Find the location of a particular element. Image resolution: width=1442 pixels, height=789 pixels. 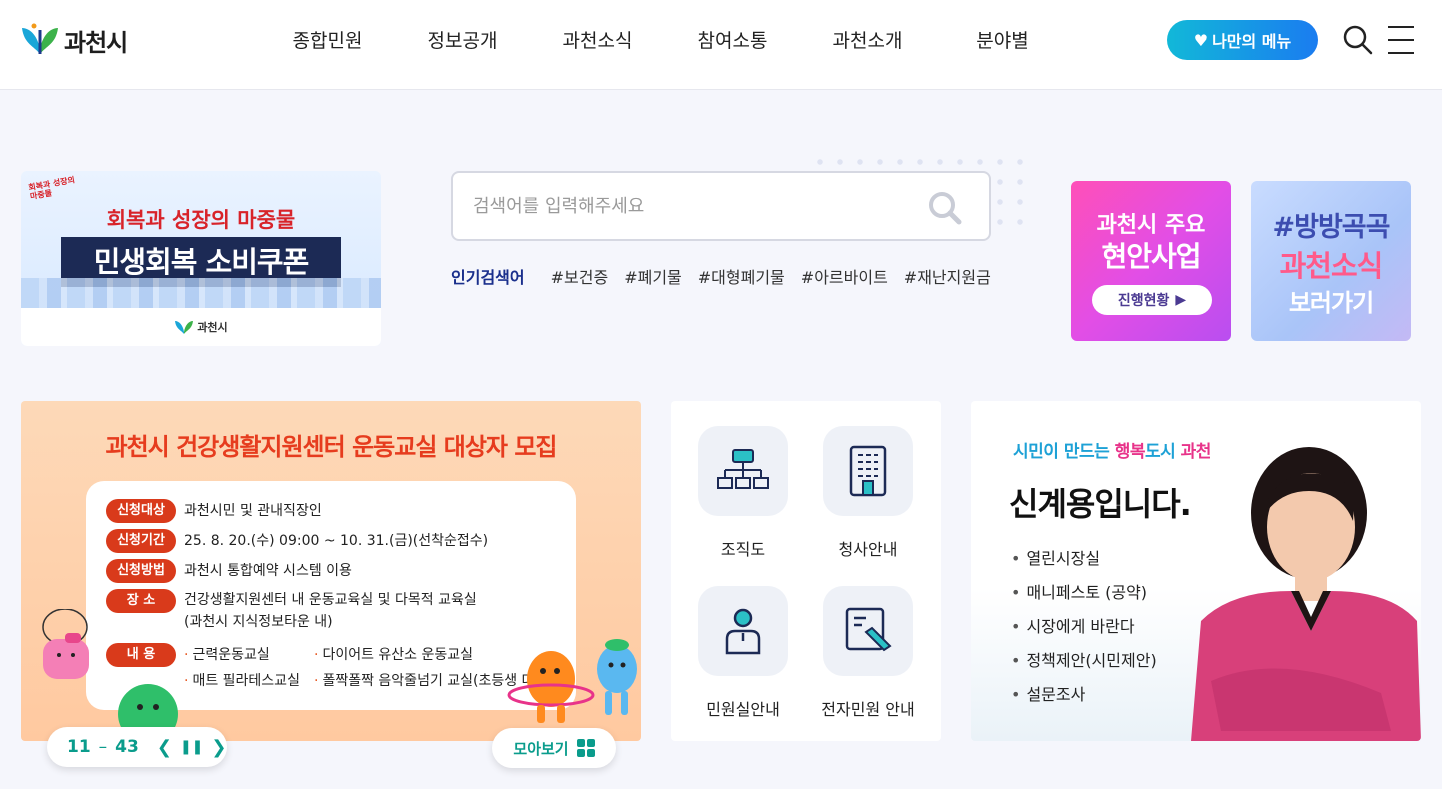

quick-link-label: 민원실안내 is located at coordinates (743, 709).